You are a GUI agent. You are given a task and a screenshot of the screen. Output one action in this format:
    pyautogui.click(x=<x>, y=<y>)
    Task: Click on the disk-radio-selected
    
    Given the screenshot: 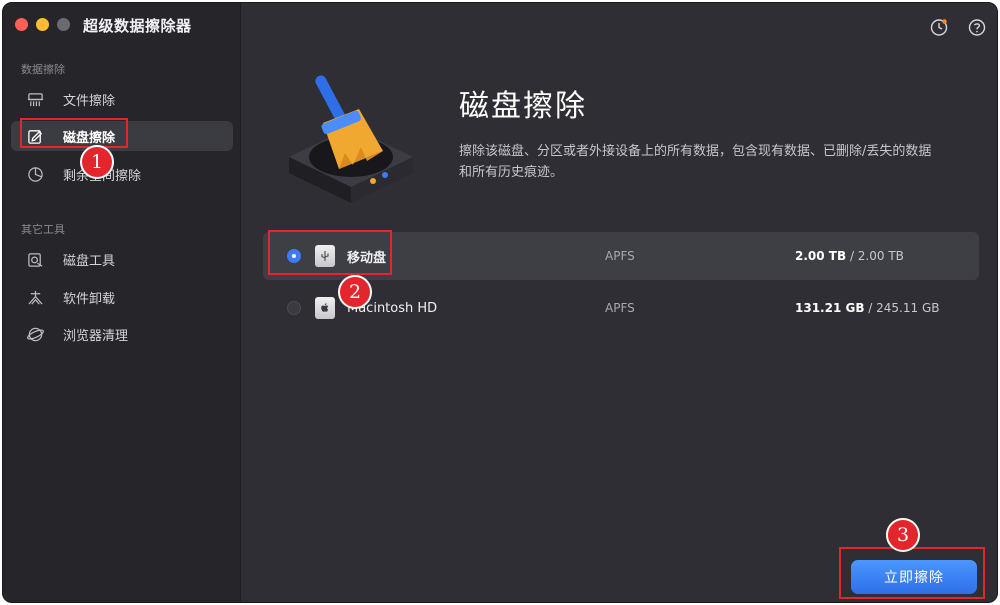 What is the action you would take?
    pyautogui.click(x=294, y=256)
    